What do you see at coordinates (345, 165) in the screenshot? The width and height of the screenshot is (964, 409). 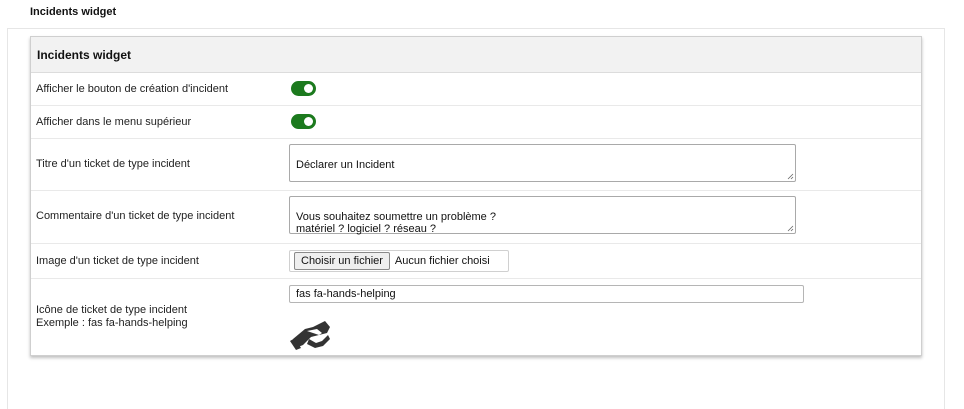 I see `ticket-title-value: Déclarer un Incident` at bounding box center [345, 165].